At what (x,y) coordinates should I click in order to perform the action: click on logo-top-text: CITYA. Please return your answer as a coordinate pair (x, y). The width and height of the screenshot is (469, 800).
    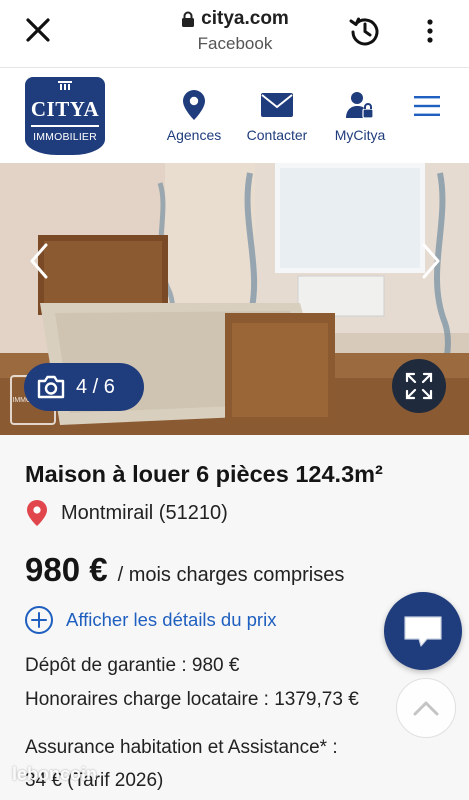
    Looking at the image, I should click on (65, 109).